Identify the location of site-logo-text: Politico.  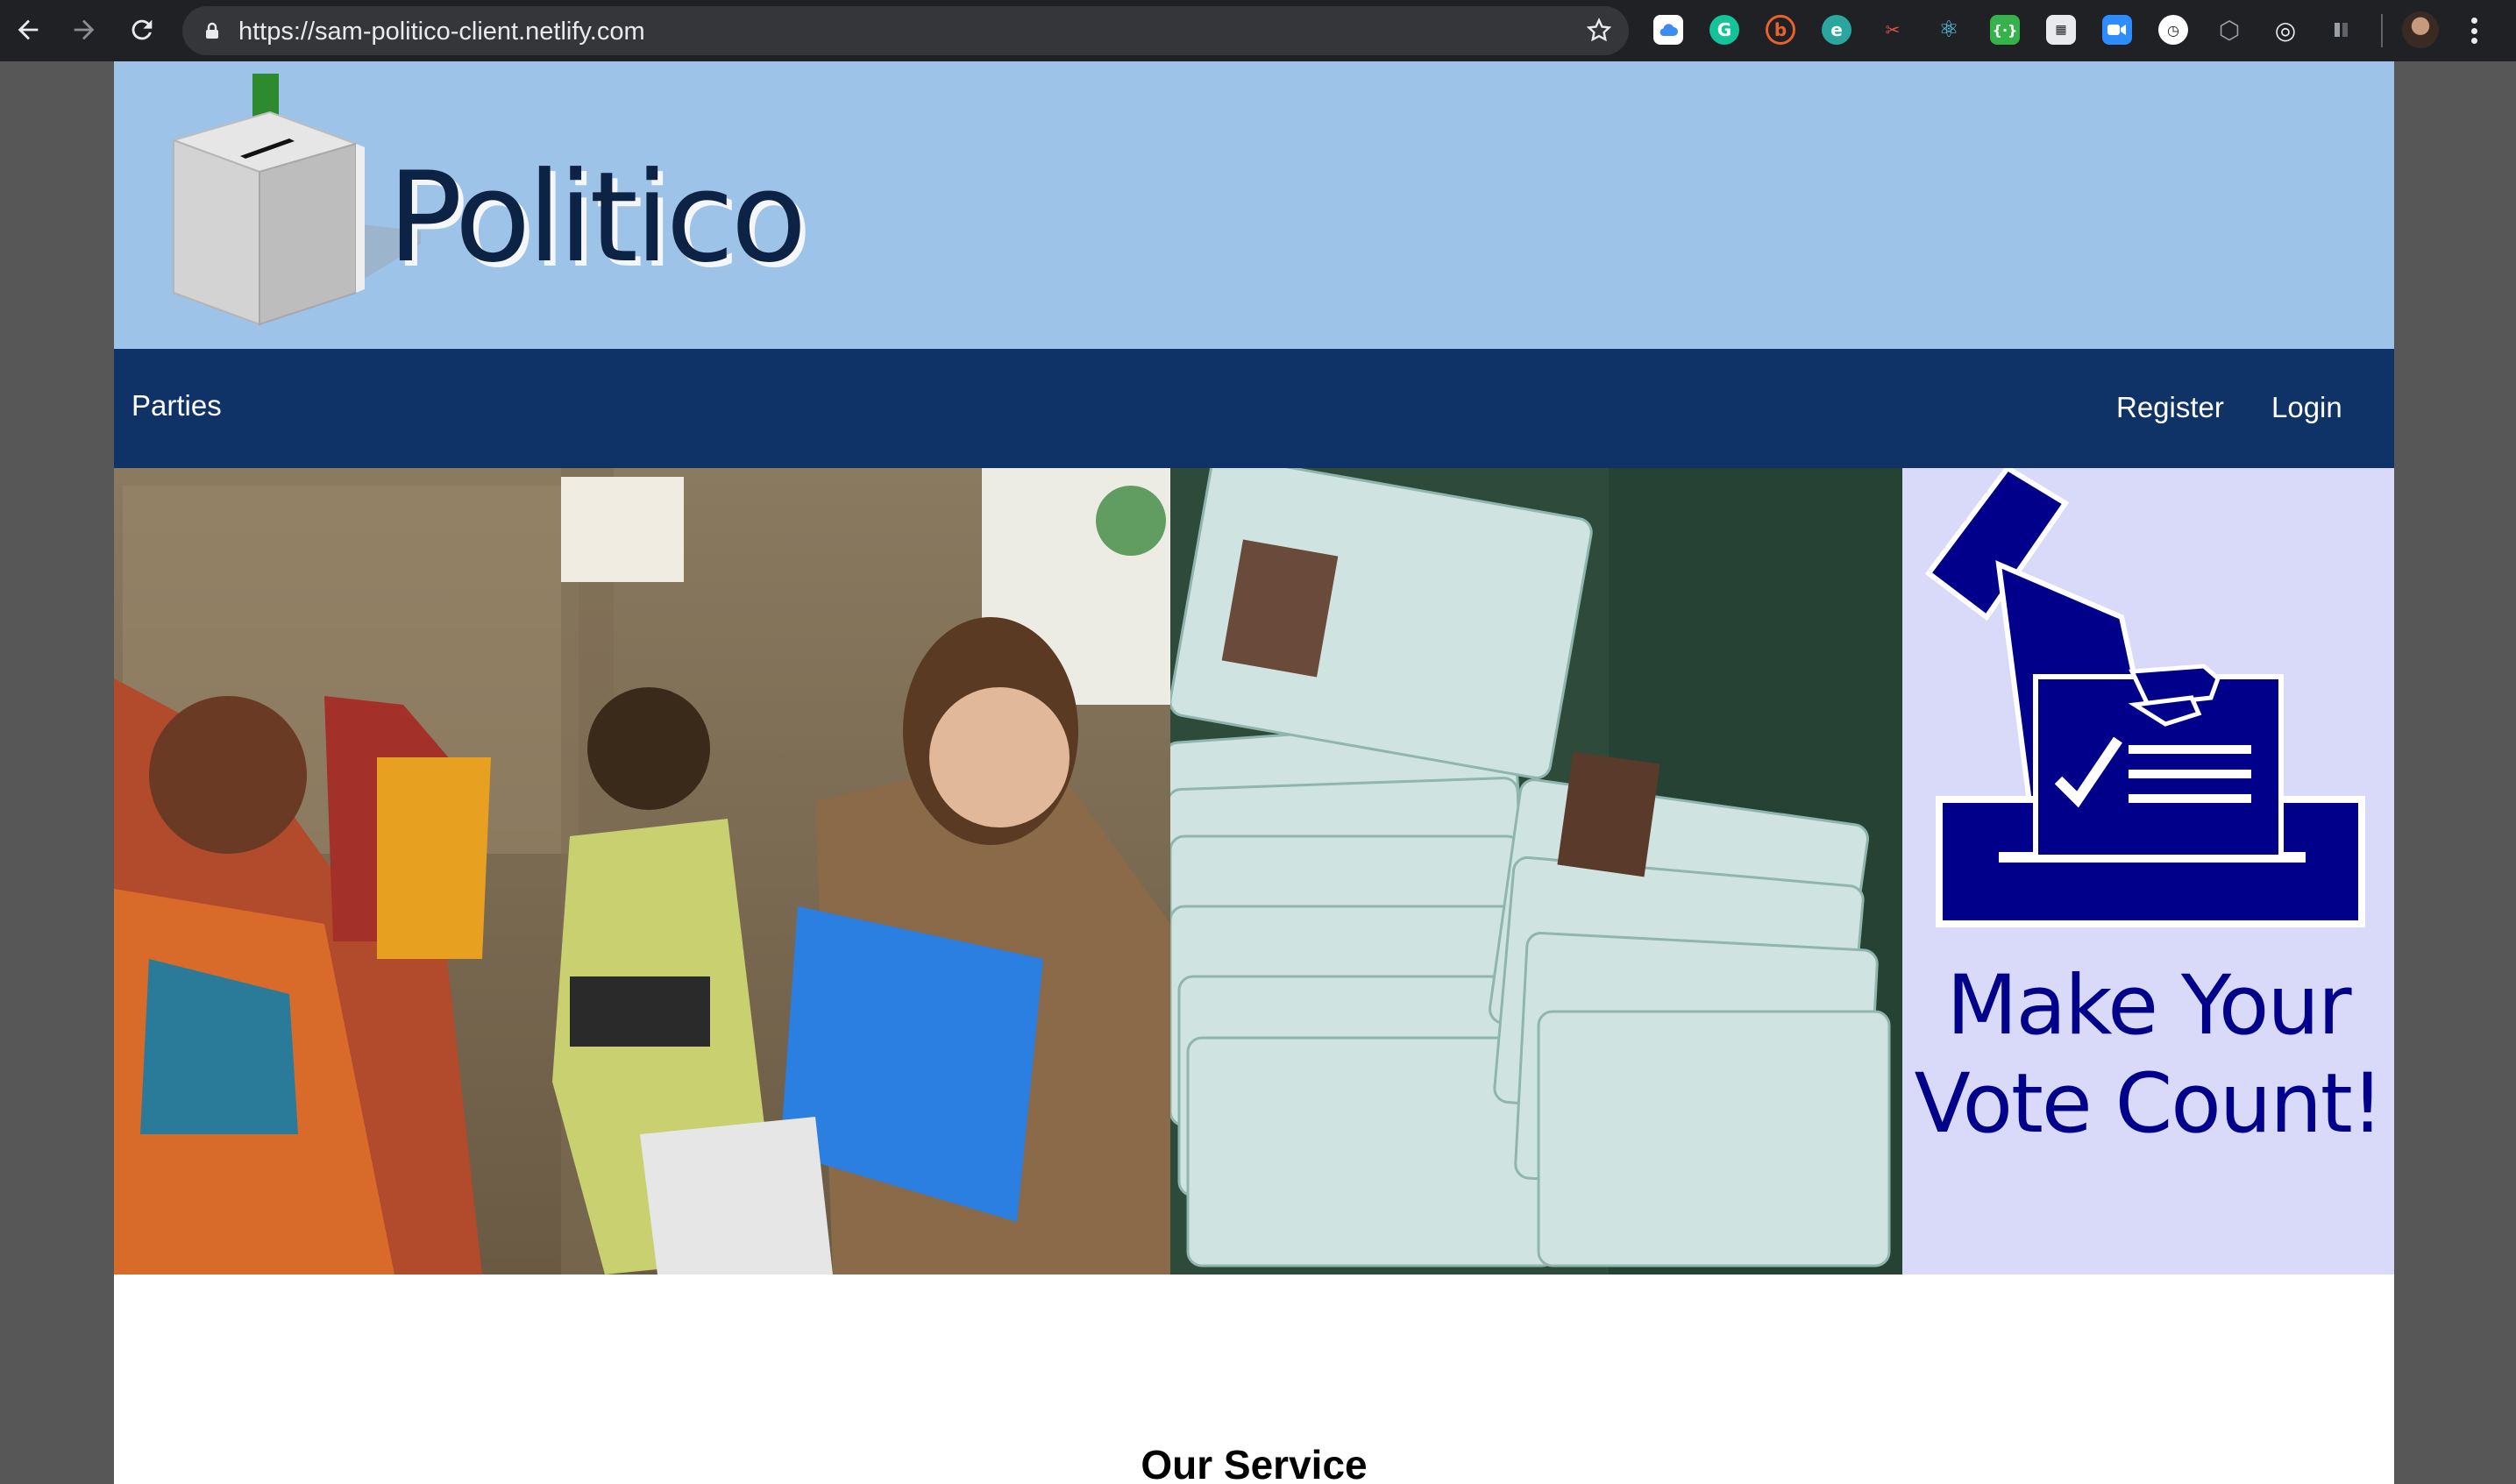
(597, 218).